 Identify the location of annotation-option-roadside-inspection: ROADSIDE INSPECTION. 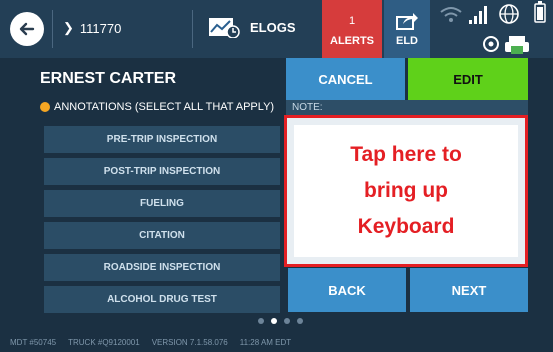
(162, 267).